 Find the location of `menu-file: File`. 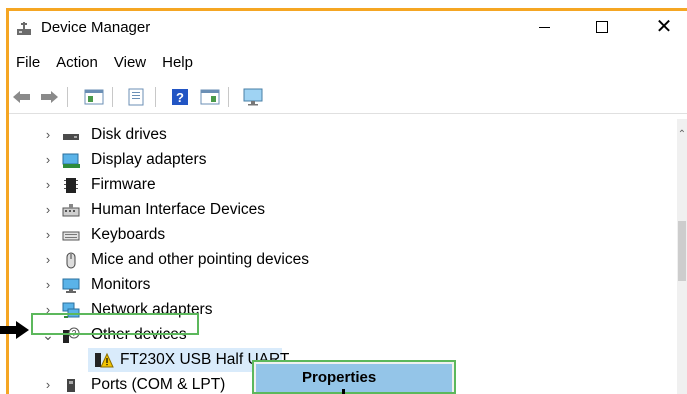

menu-file: File is located at coordinates (28, 63).